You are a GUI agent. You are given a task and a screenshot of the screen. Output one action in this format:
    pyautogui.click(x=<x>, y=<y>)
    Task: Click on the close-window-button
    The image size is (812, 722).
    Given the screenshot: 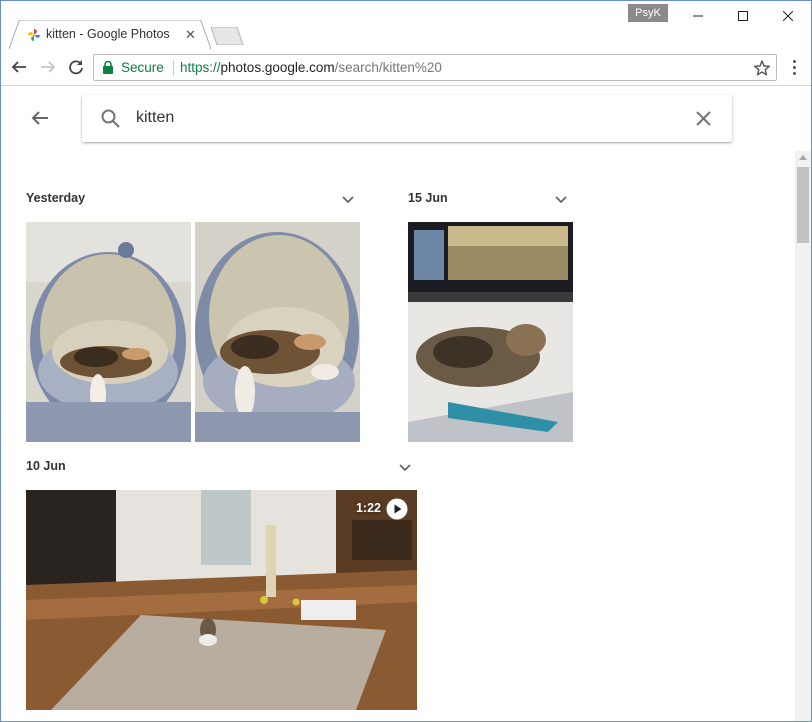 What is the action you would take?
    pyautogui.click(x=788, y=16)
    